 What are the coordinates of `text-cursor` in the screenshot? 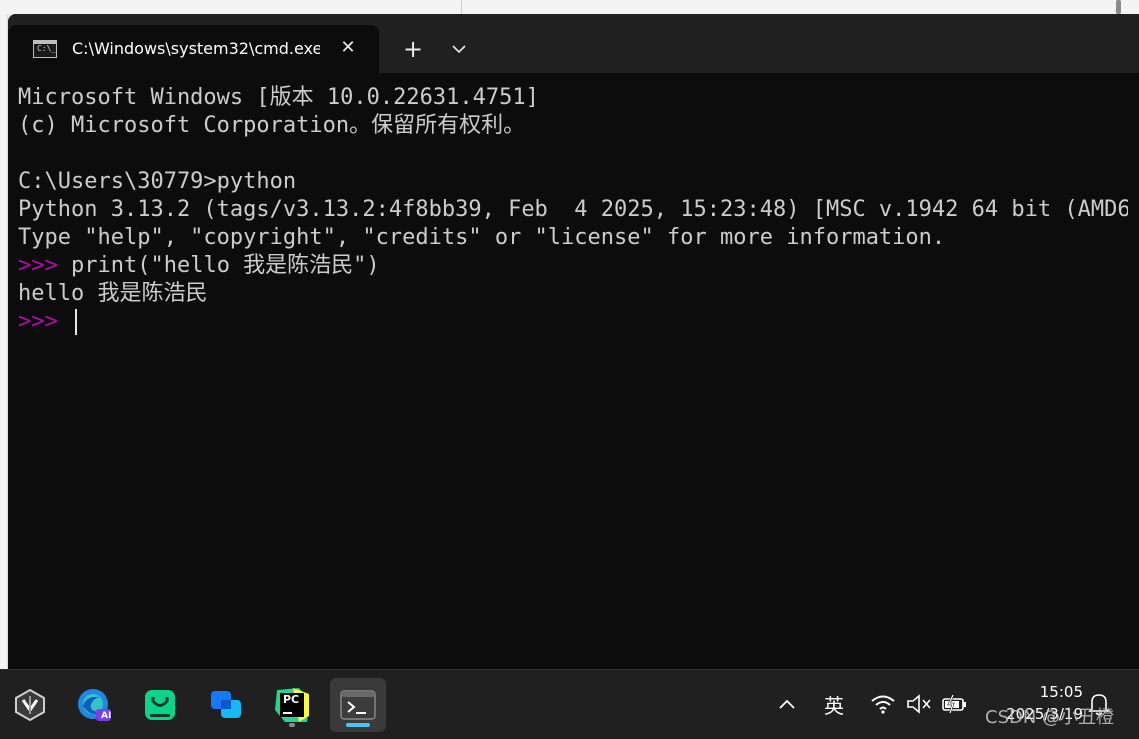 It's located at (76, 322).